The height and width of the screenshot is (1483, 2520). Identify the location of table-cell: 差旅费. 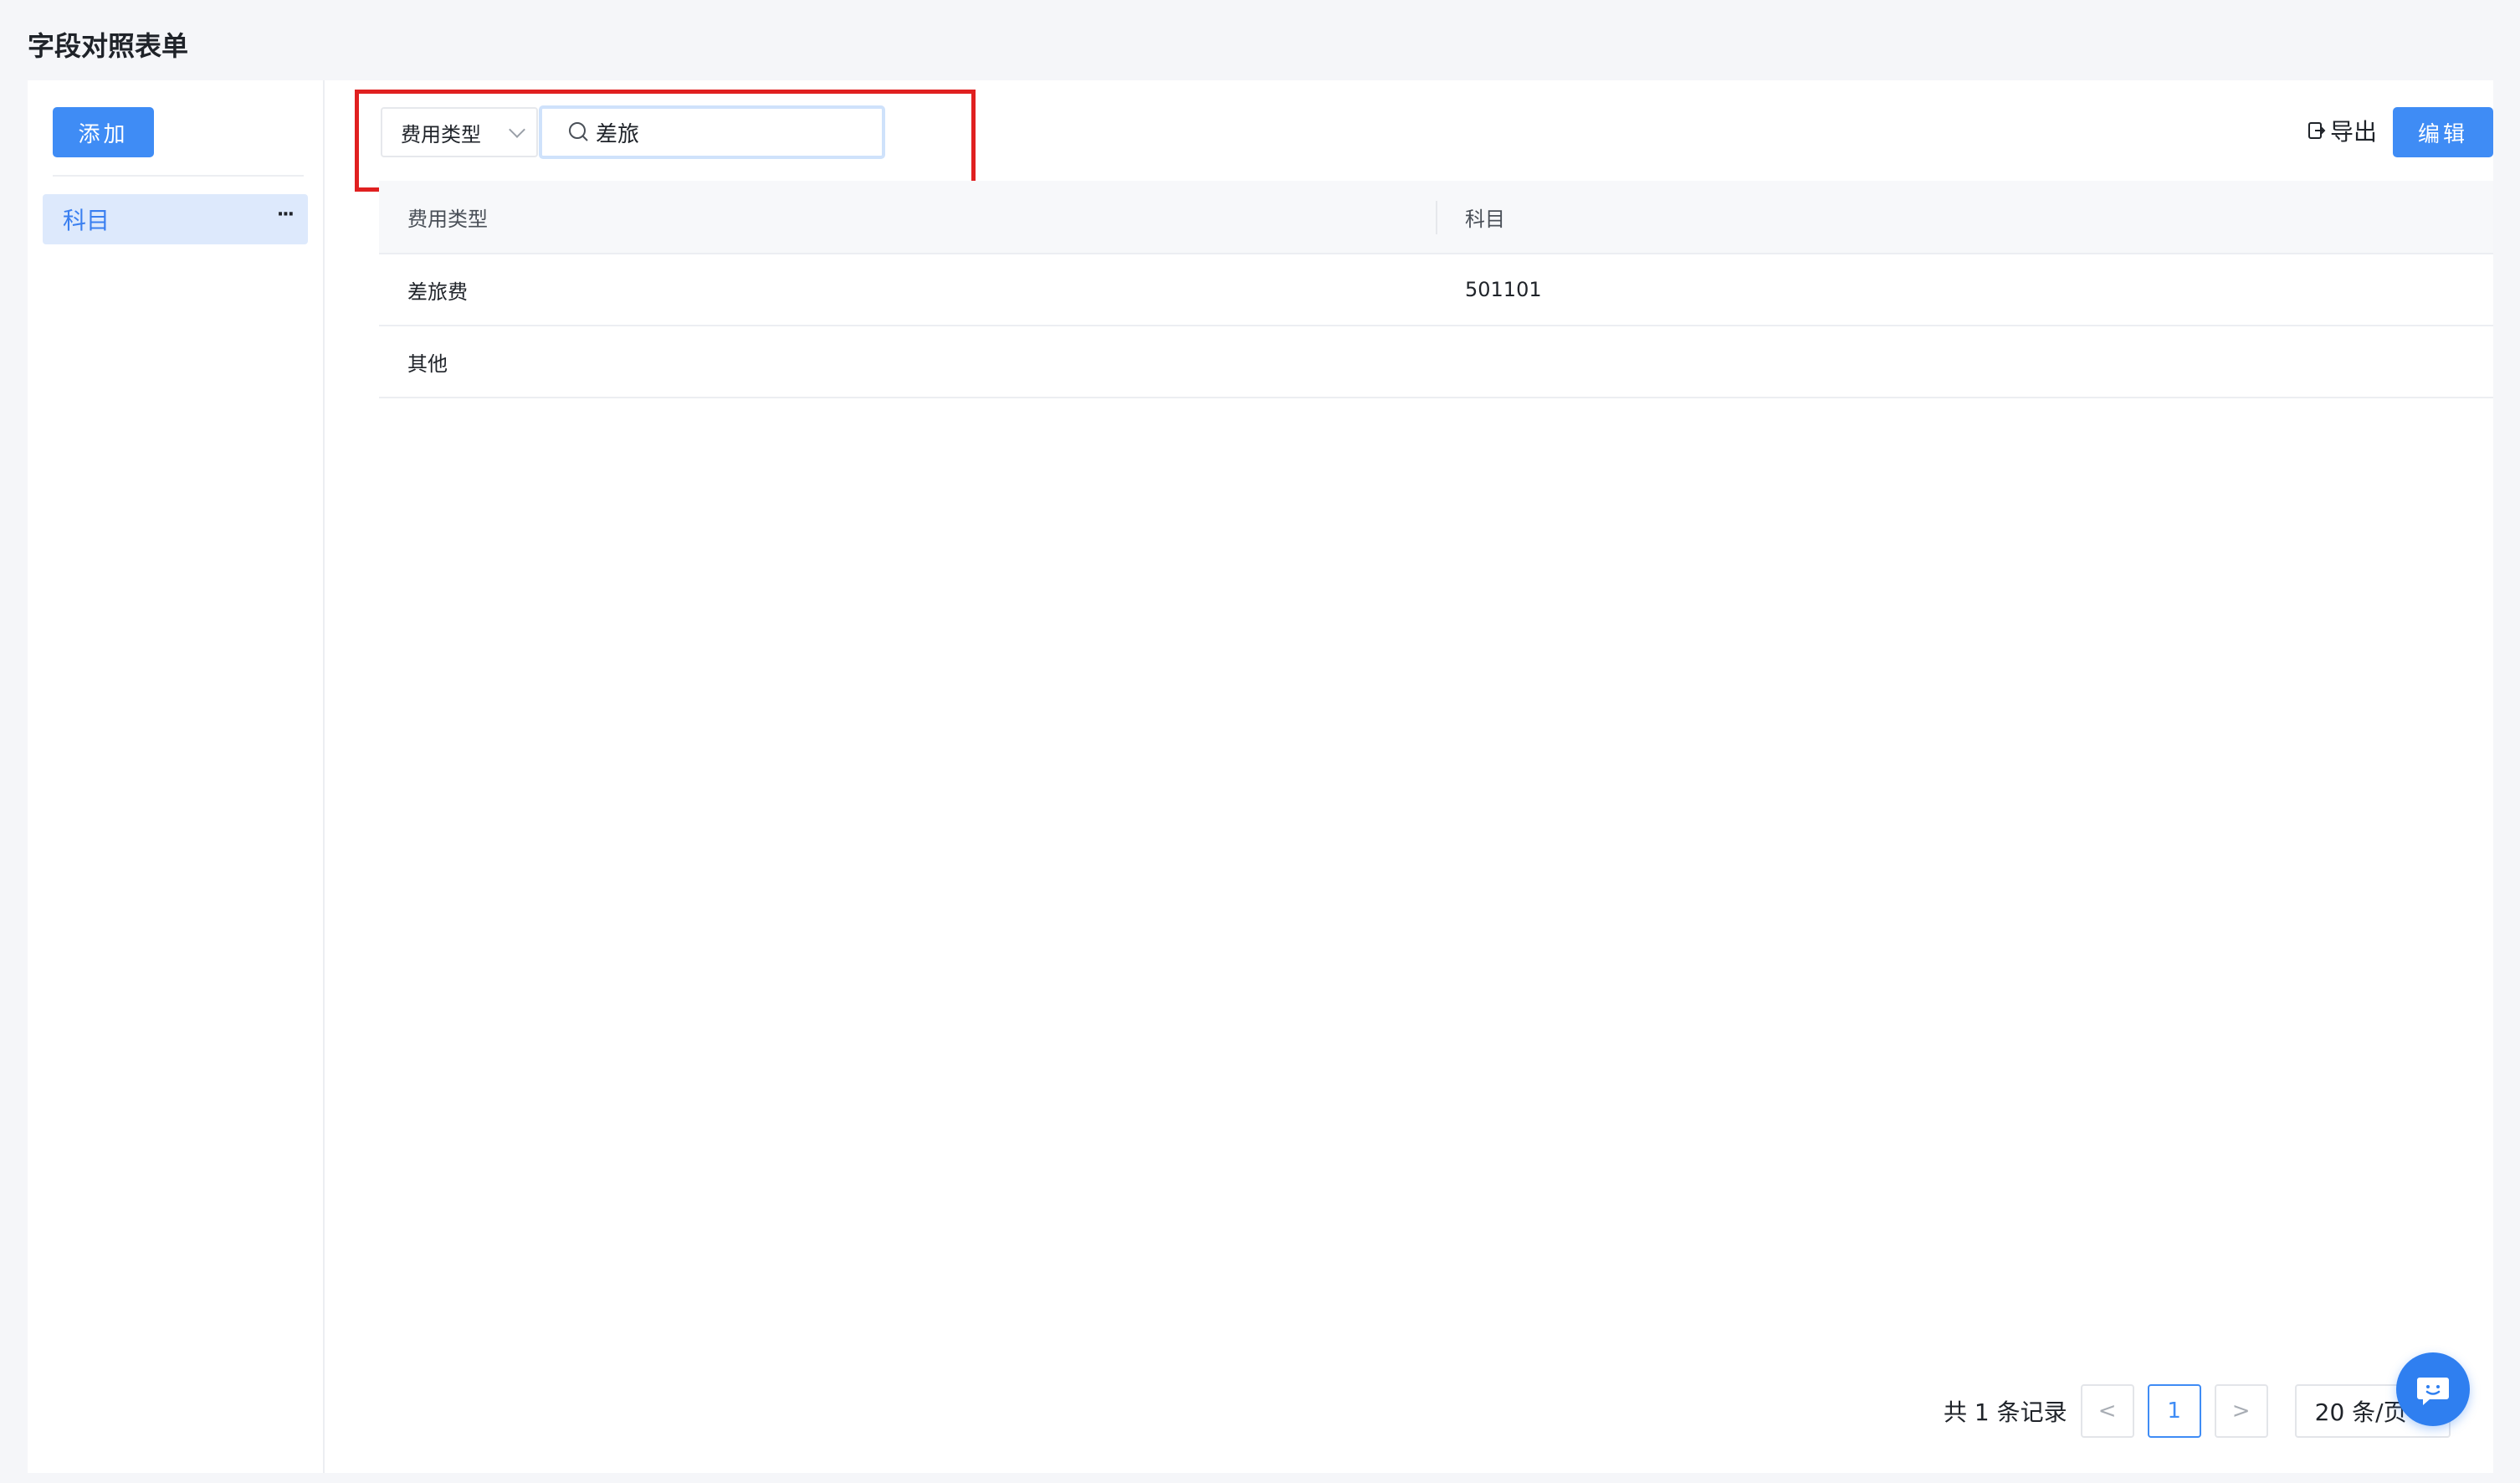
(437, 292).